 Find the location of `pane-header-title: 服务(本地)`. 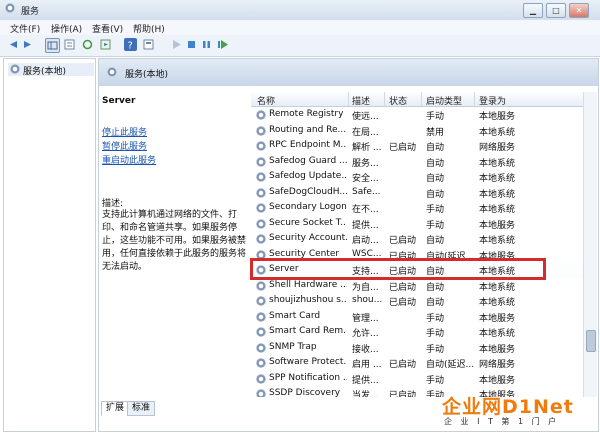

pane-header-title: 服务(本地) is located at coordinates (147, 75).